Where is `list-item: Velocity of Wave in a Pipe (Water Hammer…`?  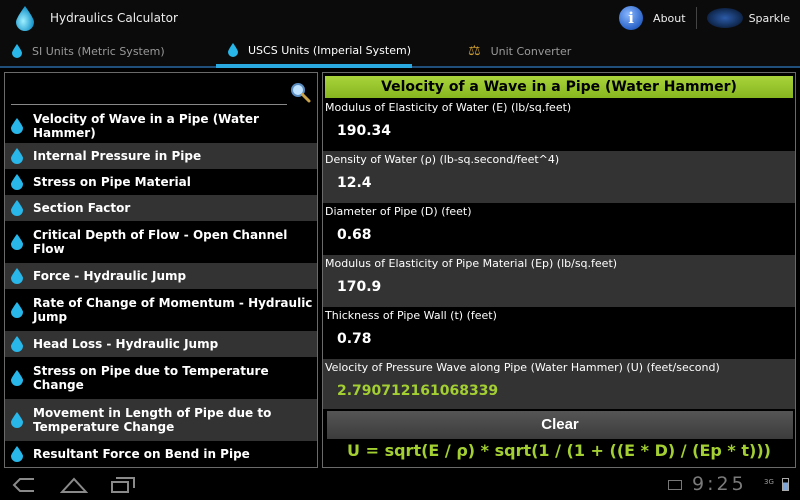 list-item: Velocity of Wave in a Pipe (Water Hammer… is located at coordinates (161, 126).